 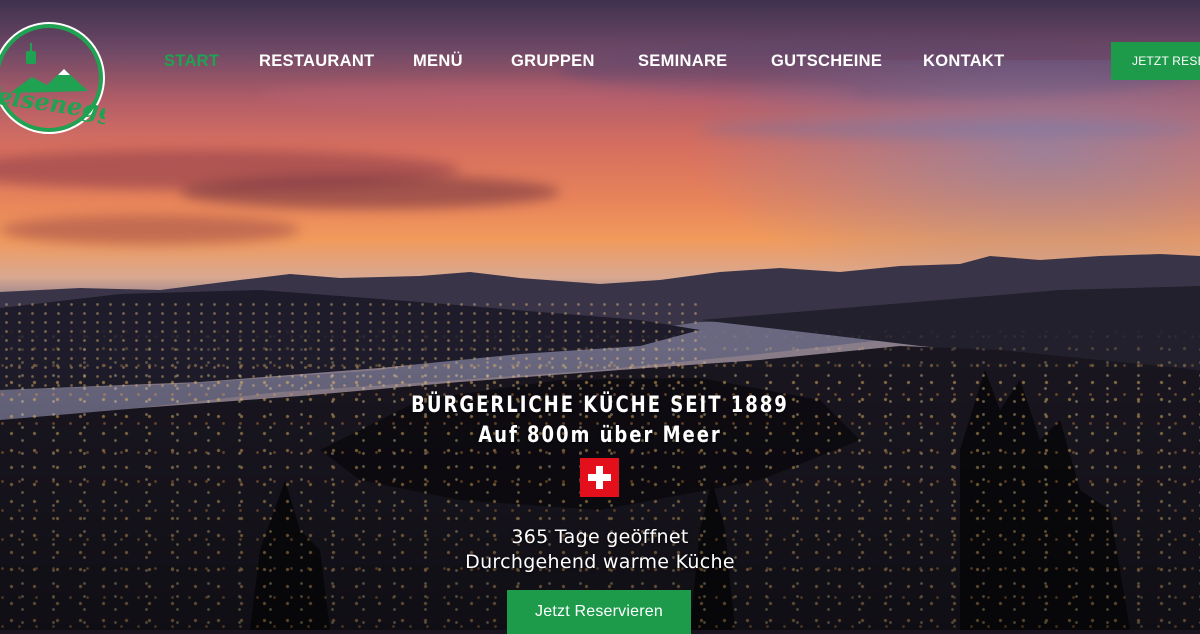 I want to click on swiss-flag-icon, so click(x=599, y=477).